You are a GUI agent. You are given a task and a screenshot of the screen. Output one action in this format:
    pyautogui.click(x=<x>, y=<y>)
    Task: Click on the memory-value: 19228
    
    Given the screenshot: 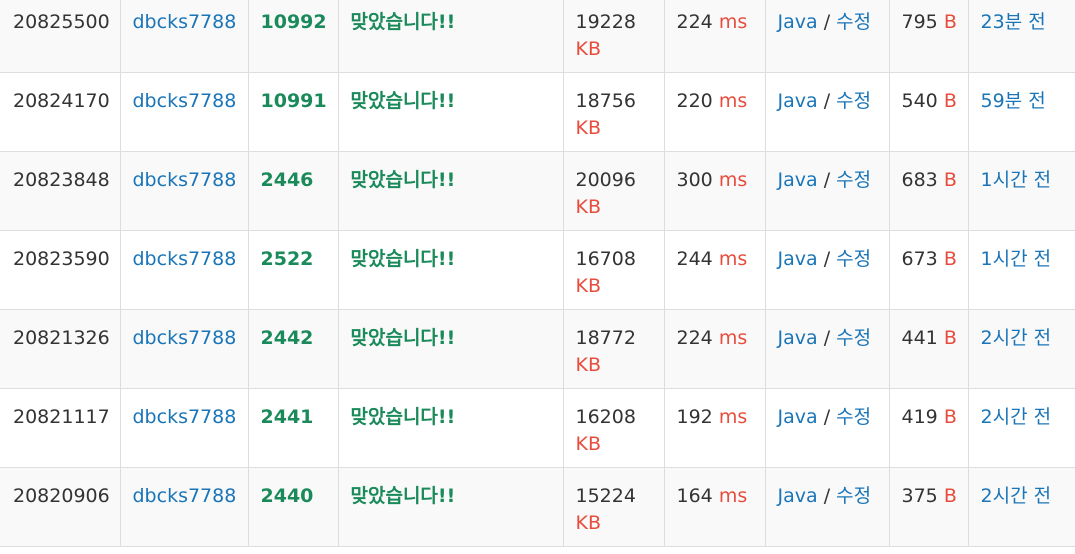 What is the action you would take?
    pyautogui.click(x=605, y=22)
    